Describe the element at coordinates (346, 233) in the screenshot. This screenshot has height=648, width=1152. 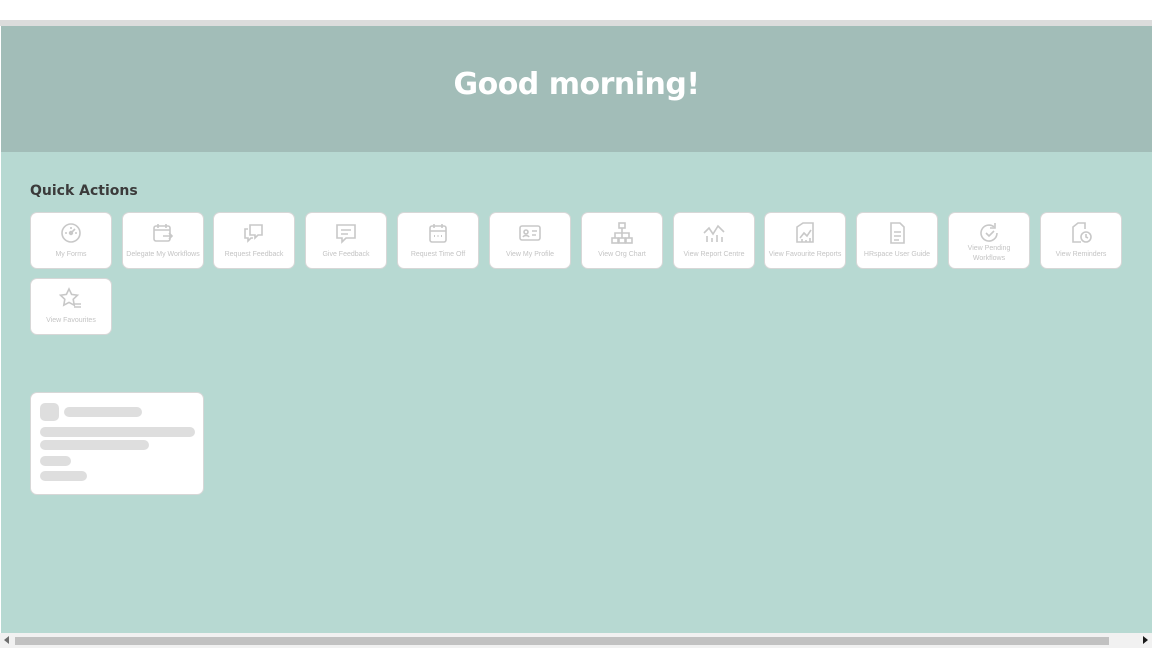
I see `comment-icon` at that location.